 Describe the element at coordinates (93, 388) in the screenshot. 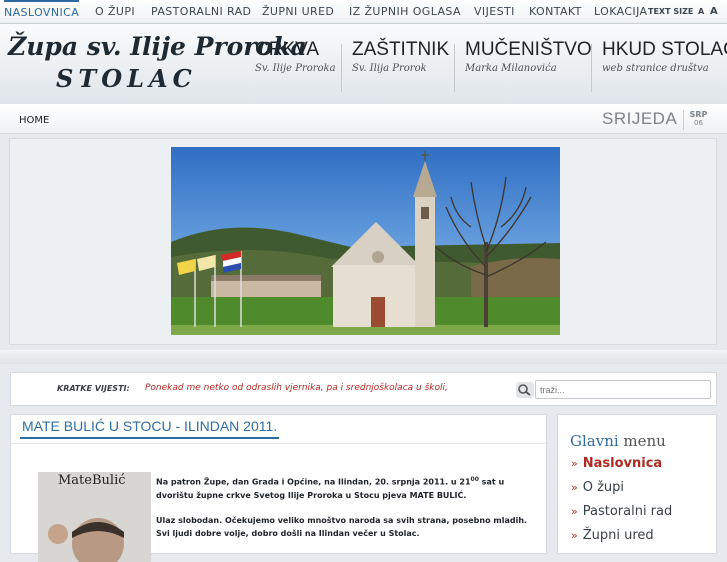

I see `news-ticker-label: KRATKE VIJESTI:` at that location.